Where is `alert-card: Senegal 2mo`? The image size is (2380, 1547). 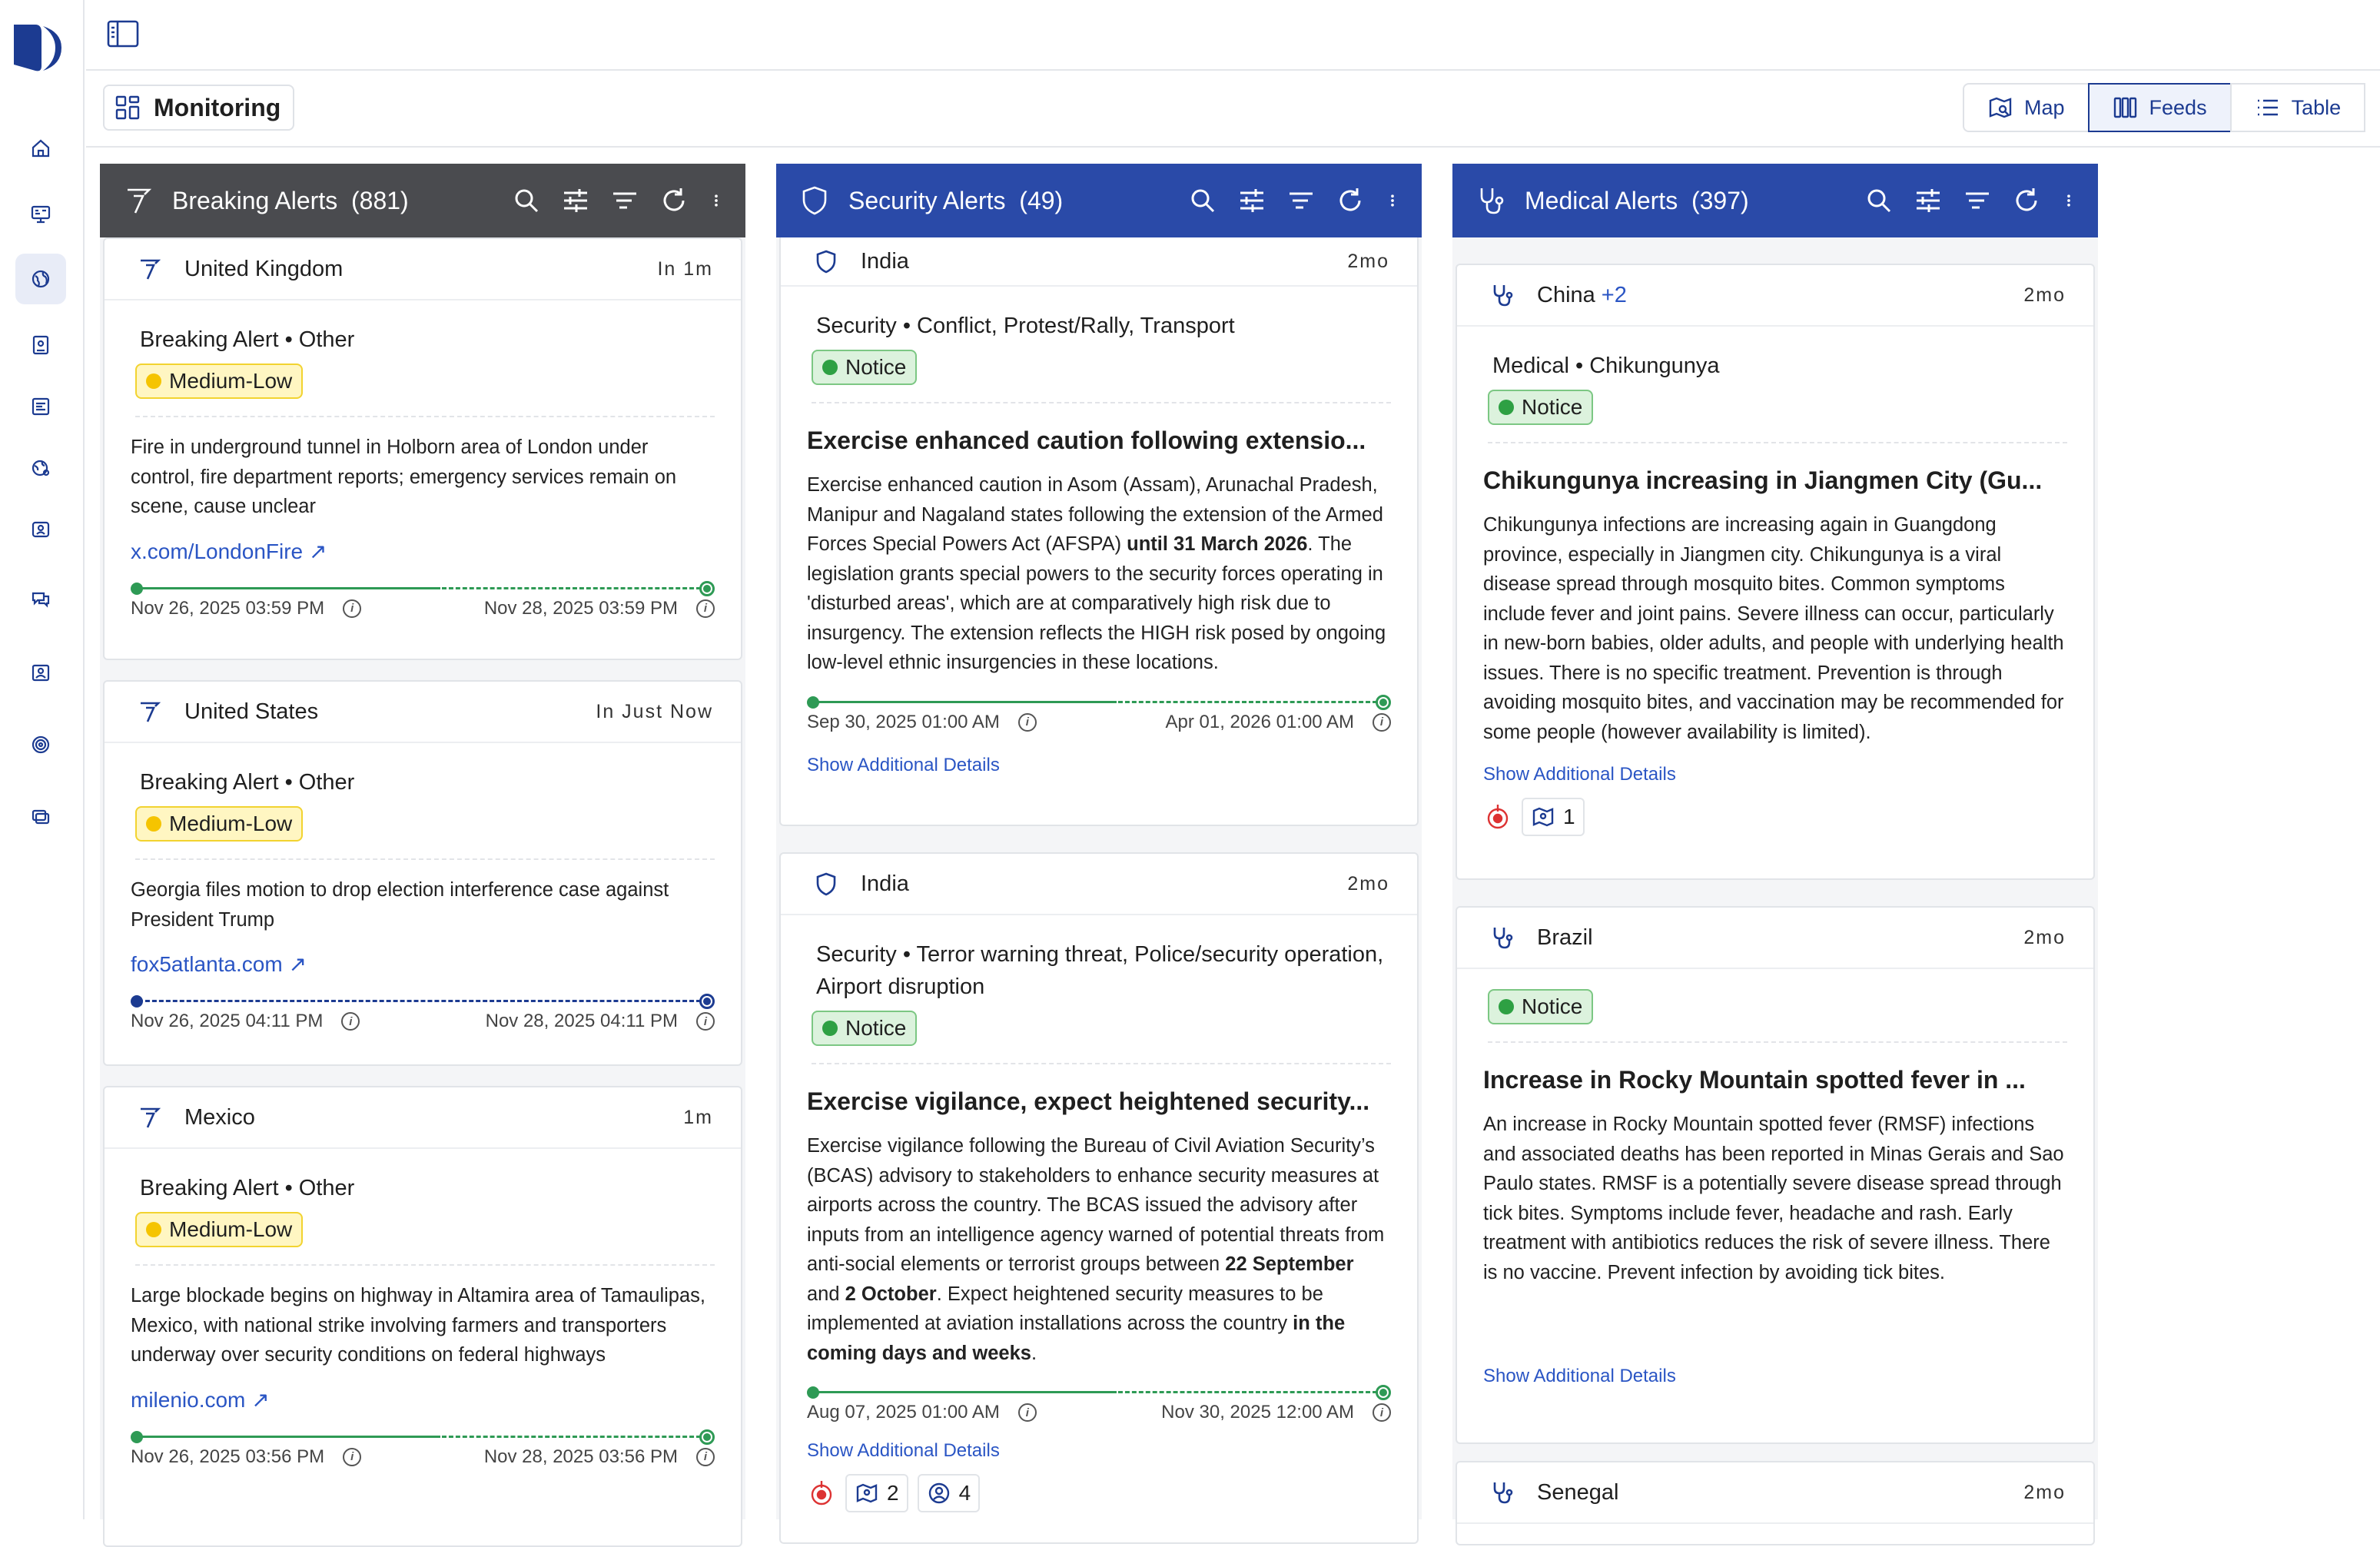
alert-card: Senegal 2mo is located at coordinates (1775, 1503).